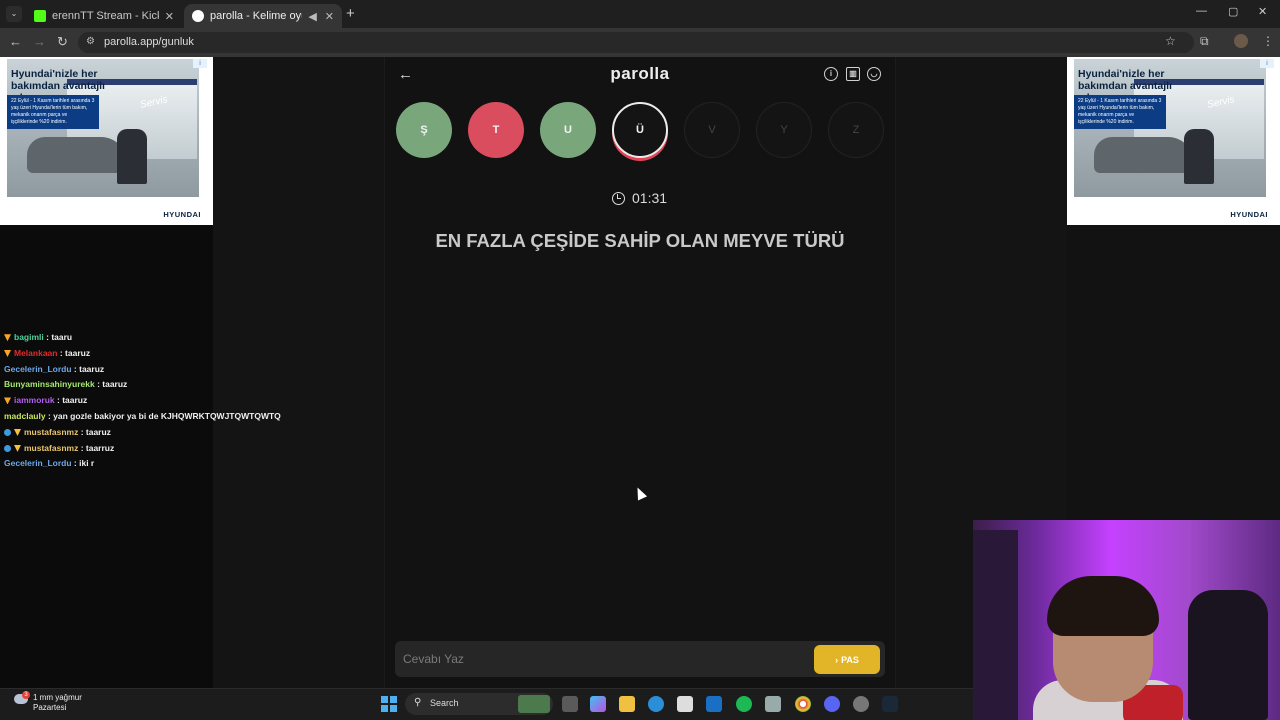 The height and width of the screenshot is (720, 1280). I want to click on steam-icon, so click(890, 704).